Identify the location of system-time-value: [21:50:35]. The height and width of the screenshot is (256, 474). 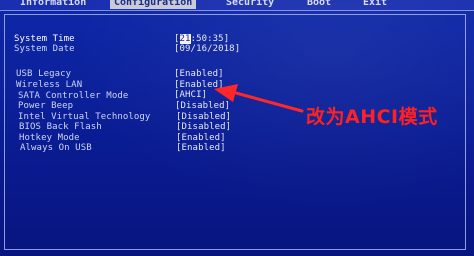
(201, 39).